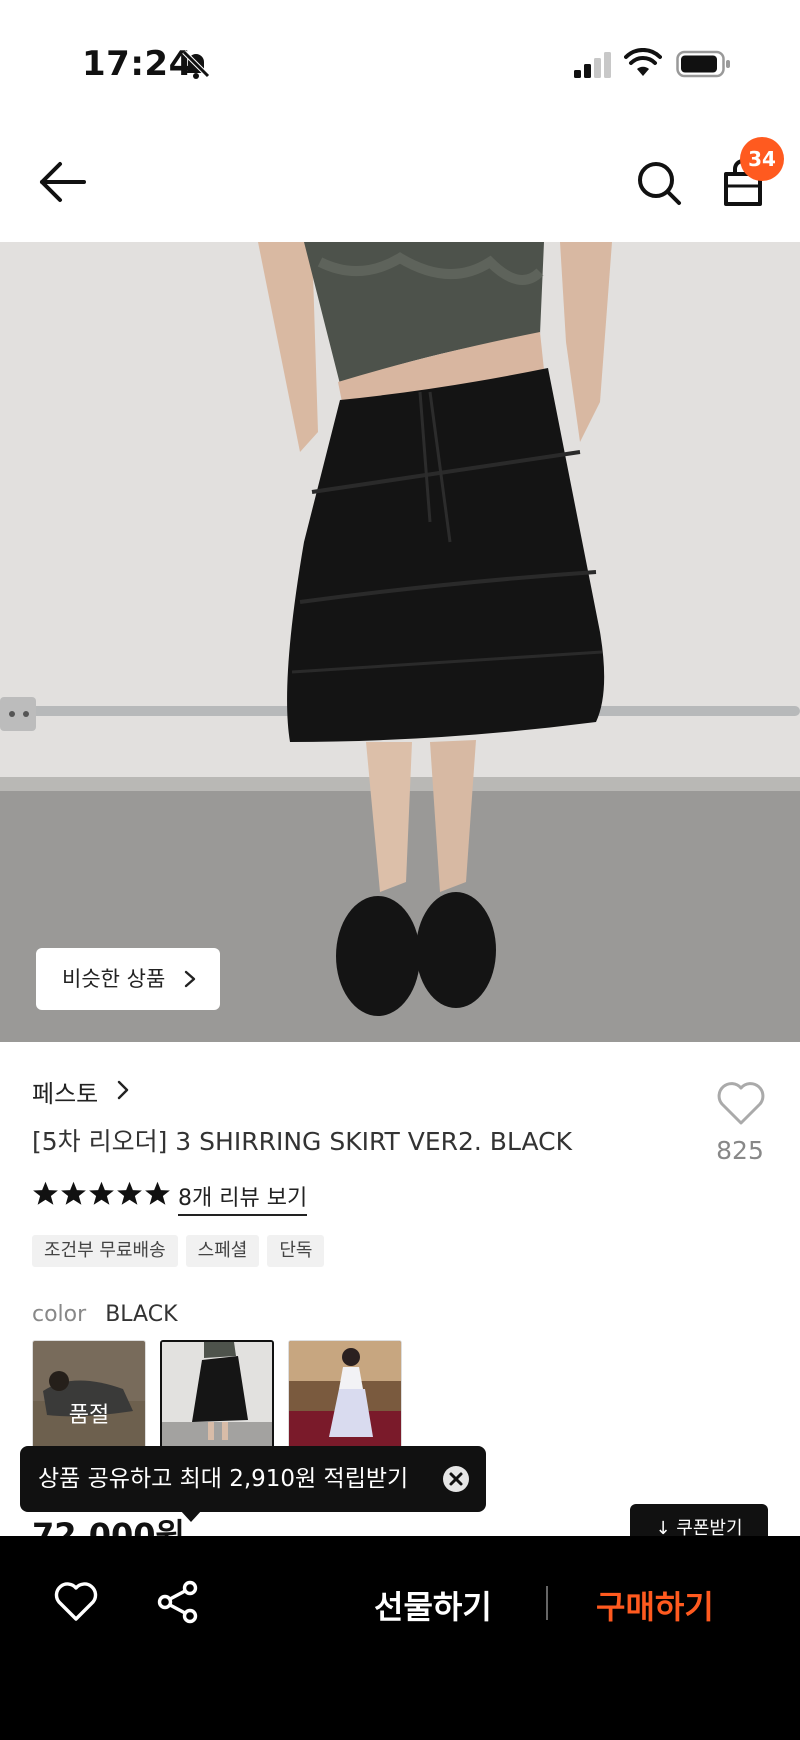 This screenshot has width=800, height=1740. Describe the element at coordinates (456, 1479) in the screenshot. I see `close-circle-icon` at that location.